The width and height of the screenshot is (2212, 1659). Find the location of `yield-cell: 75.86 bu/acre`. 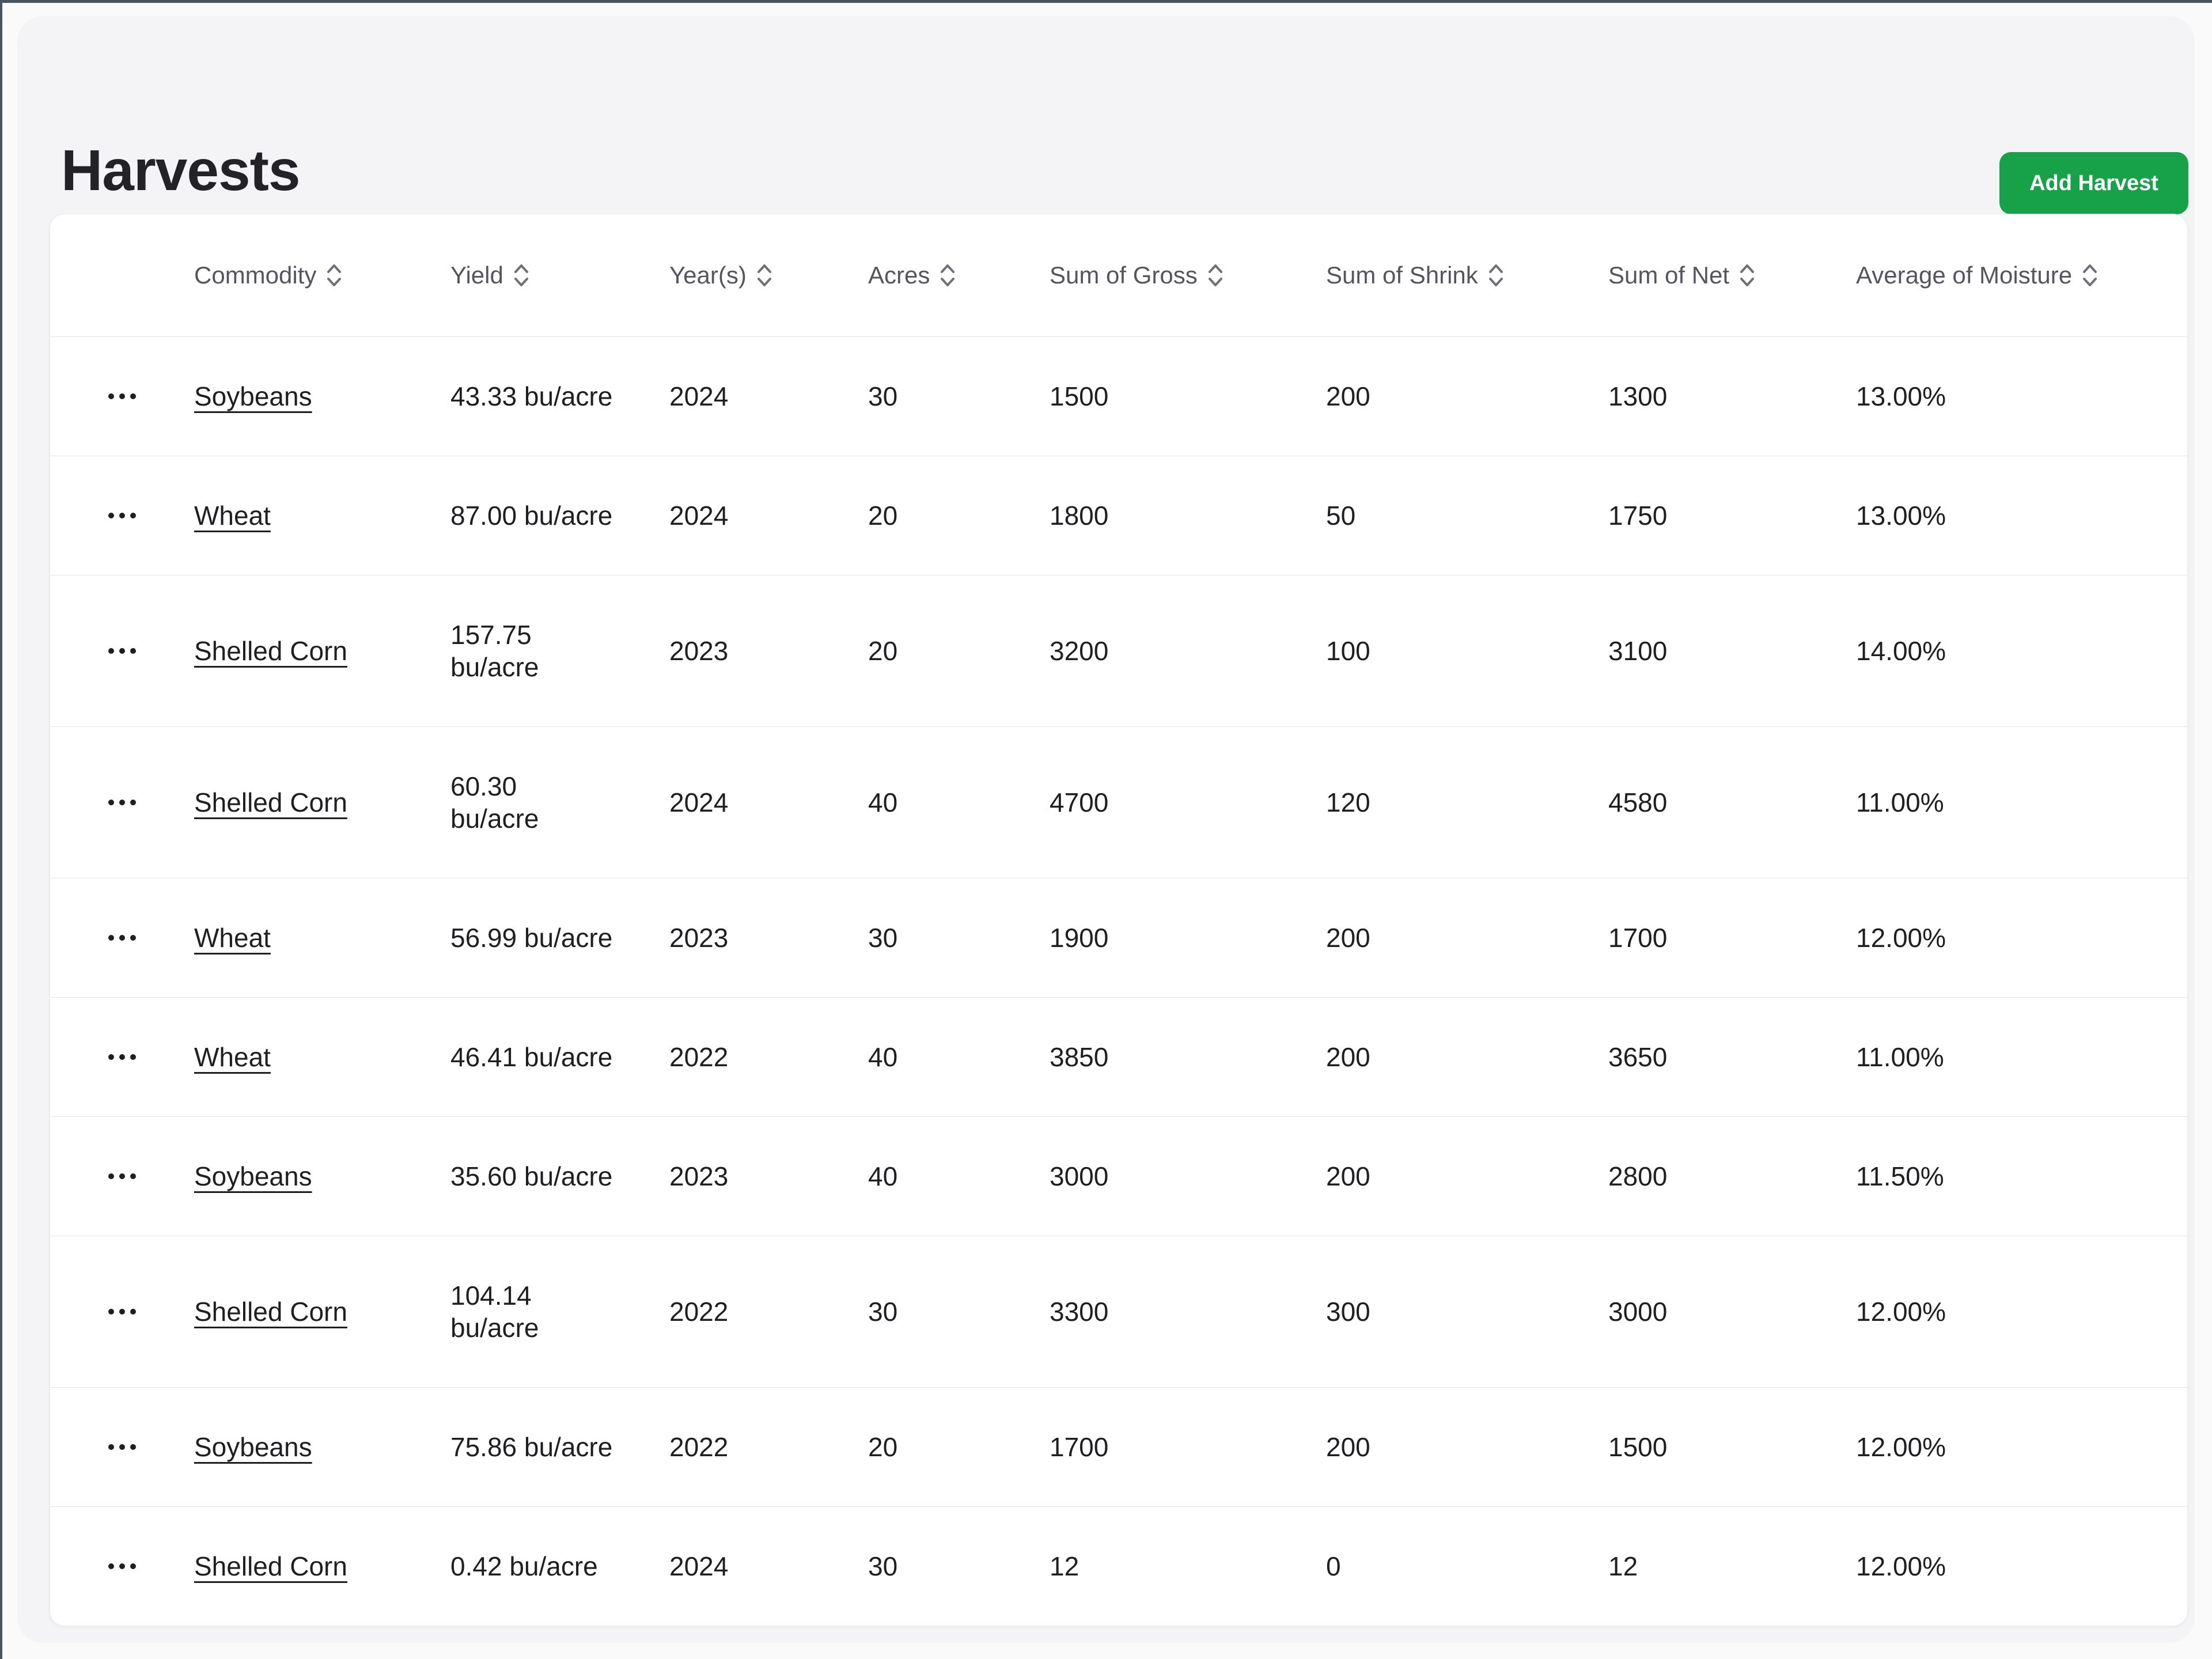

yield-cell: 75.86 bu/acre is located at coordinates (559, 1447).